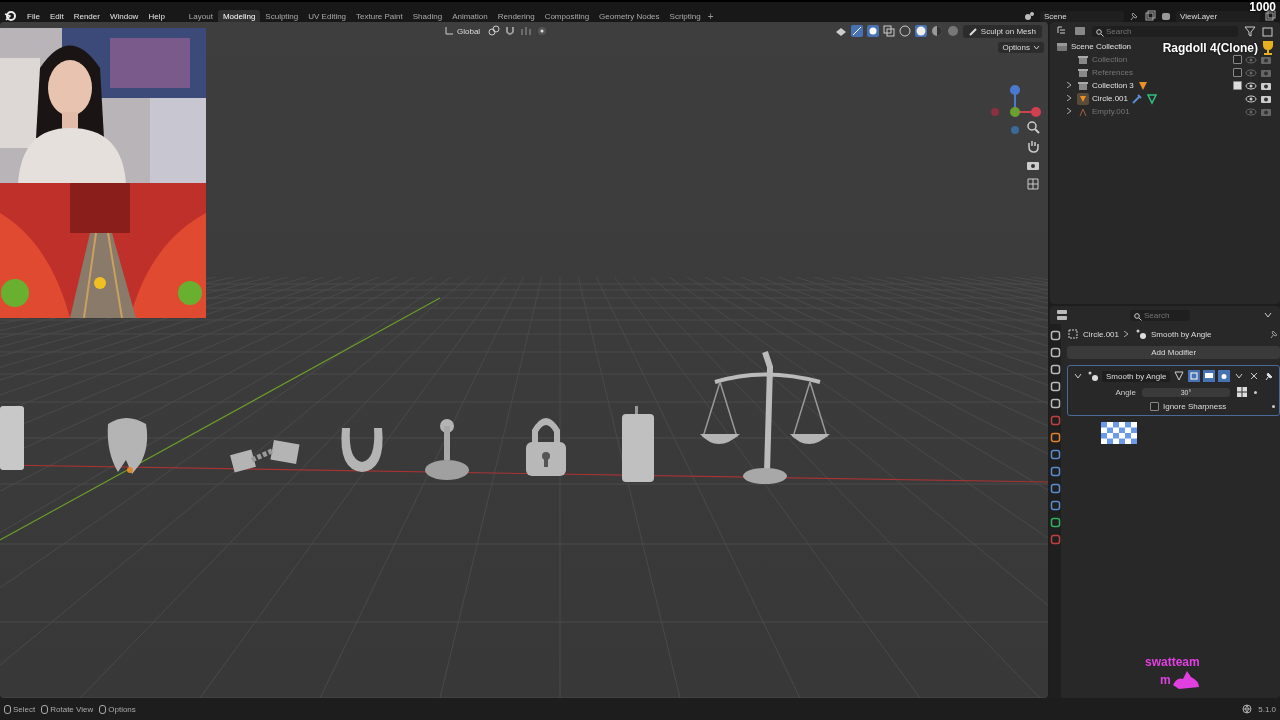 The width and height of the screenshot is (1280, 720). What do you see at coordinates (1113, 85) in the screenshot?
I see `outliner-item: Collection 3` at bounding box center [1113, 85].